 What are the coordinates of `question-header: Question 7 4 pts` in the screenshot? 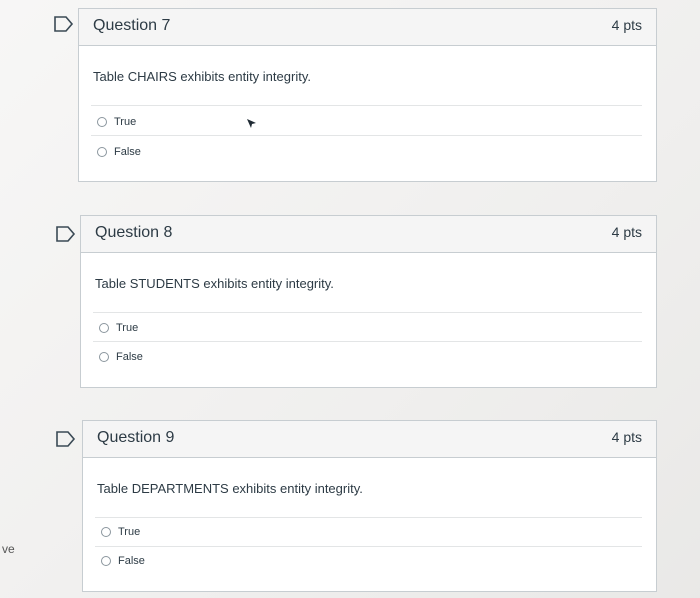 It's located at (367, 27).